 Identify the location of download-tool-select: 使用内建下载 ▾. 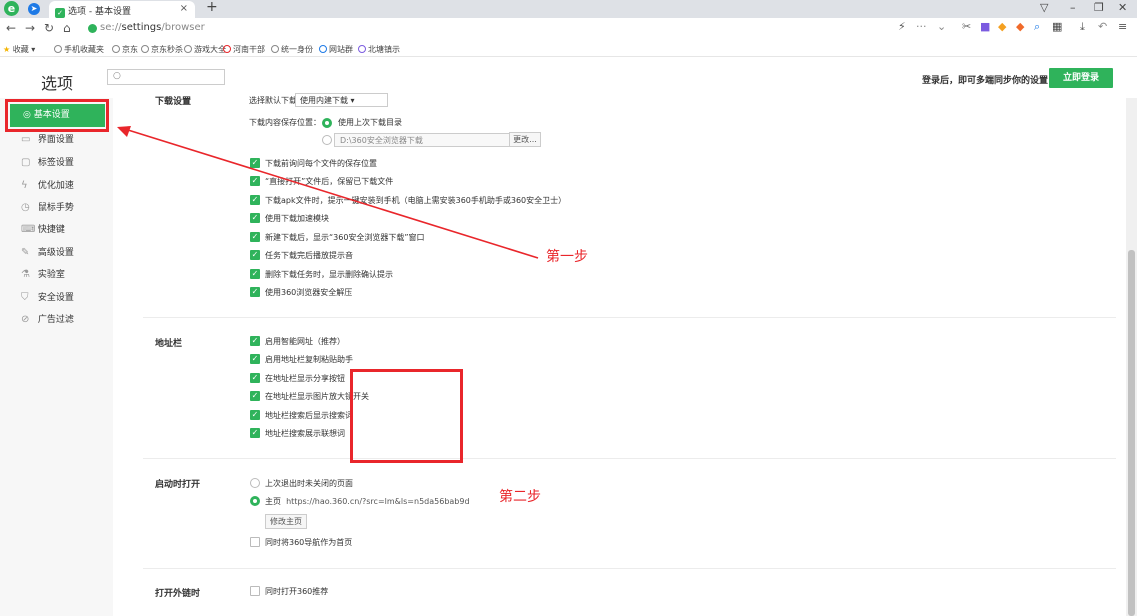
(341, 100).